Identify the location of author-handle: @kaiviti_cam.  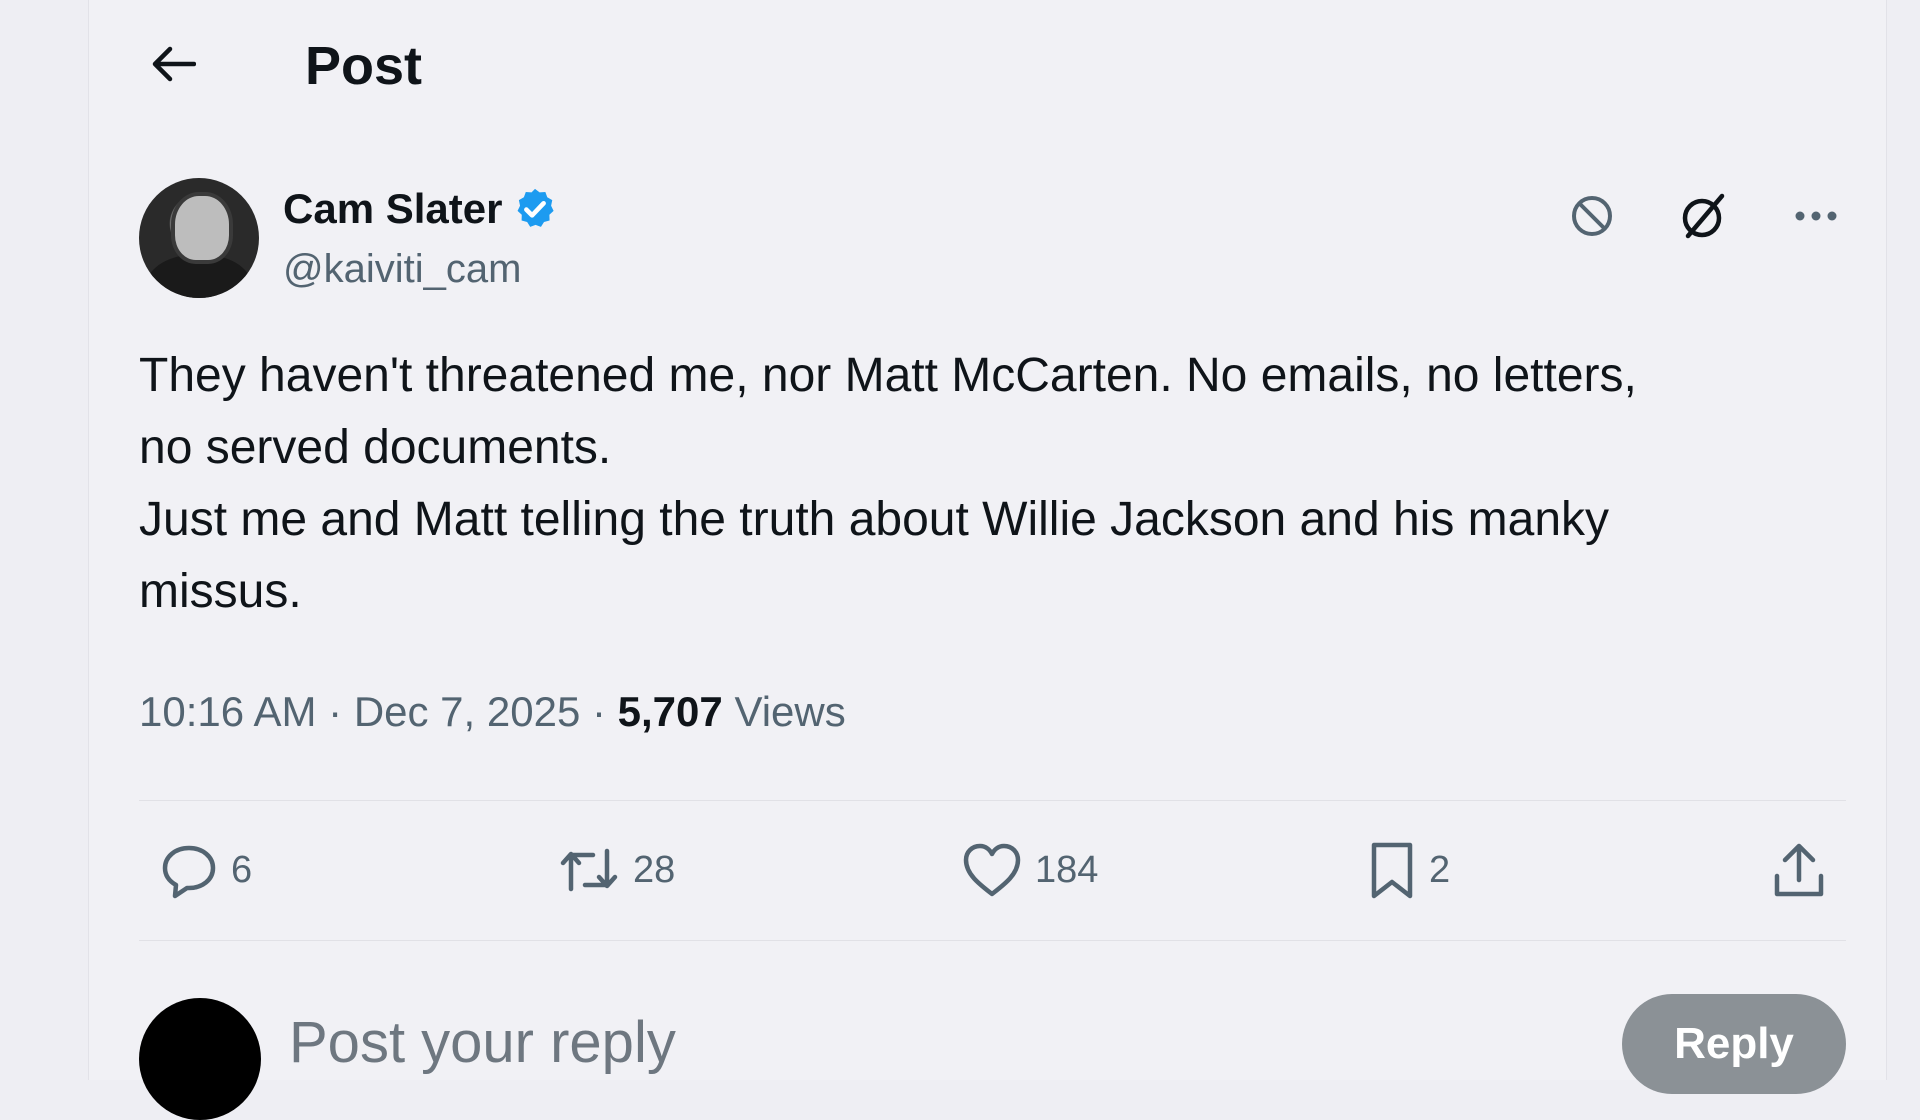
(402, 269).